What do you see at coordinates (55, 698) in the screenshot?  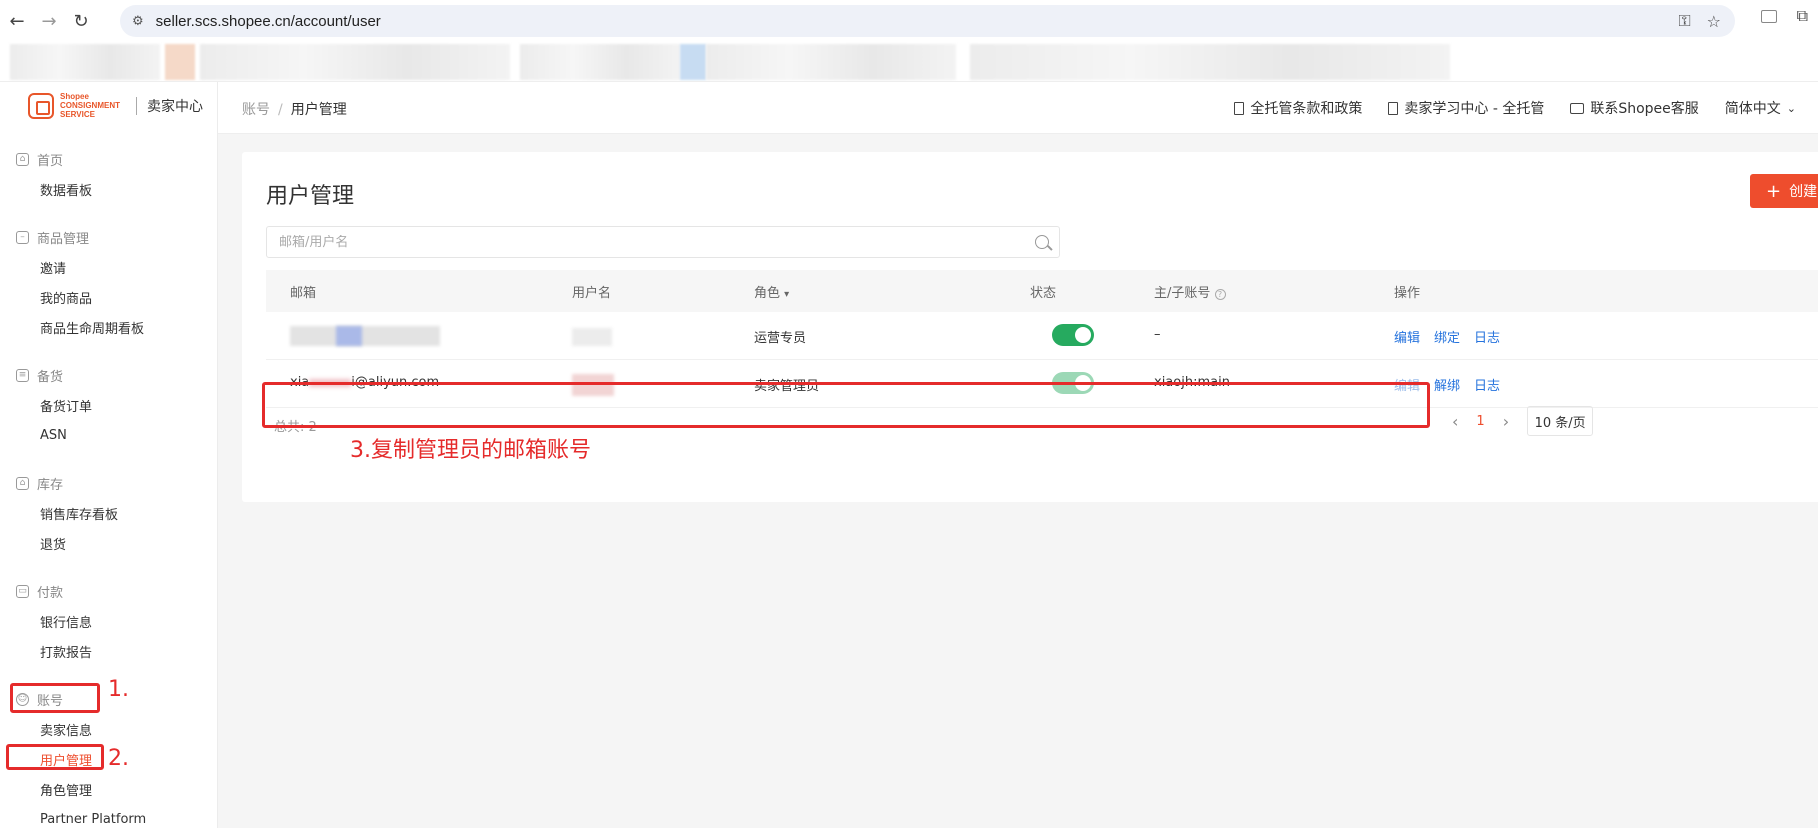 I see `annotation-box-account` at bounding box center [55, 698].